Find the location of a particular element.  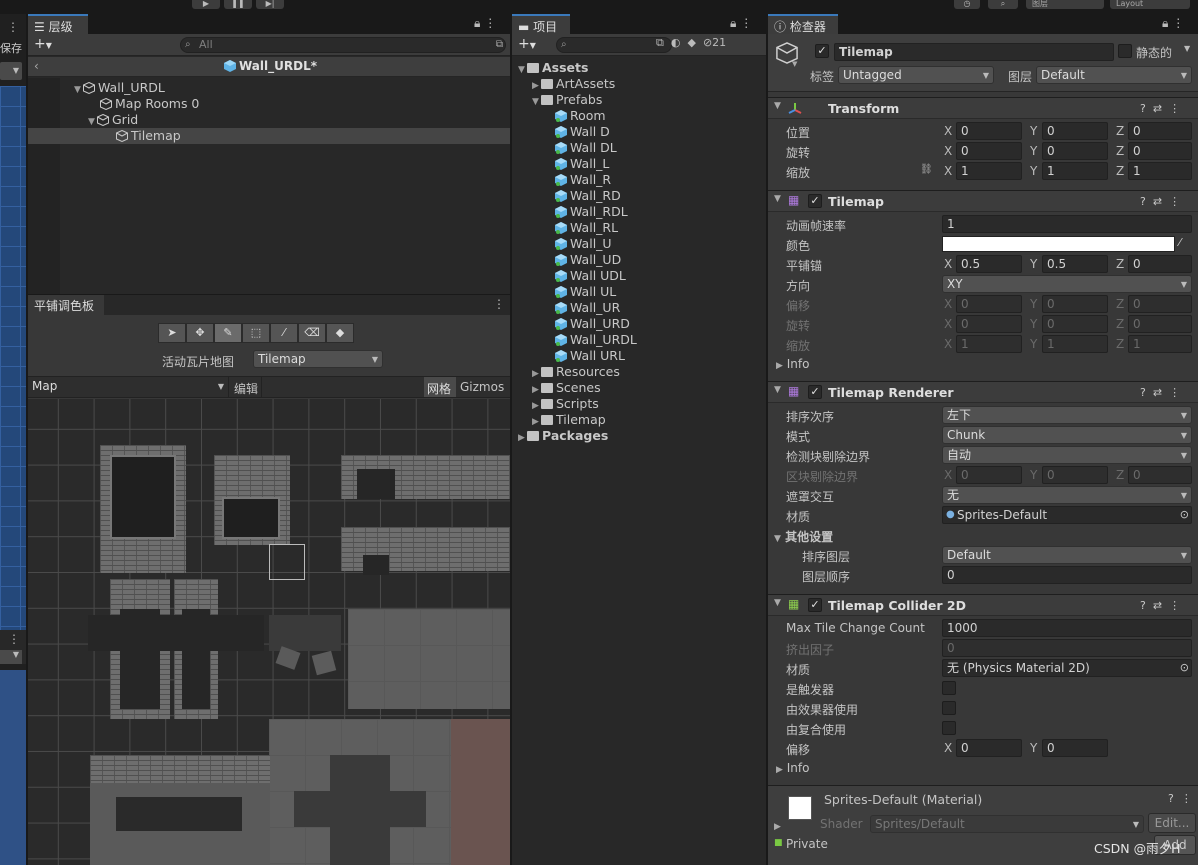

list-item: Map Rooms 0 is located at coordinates (149, 103).